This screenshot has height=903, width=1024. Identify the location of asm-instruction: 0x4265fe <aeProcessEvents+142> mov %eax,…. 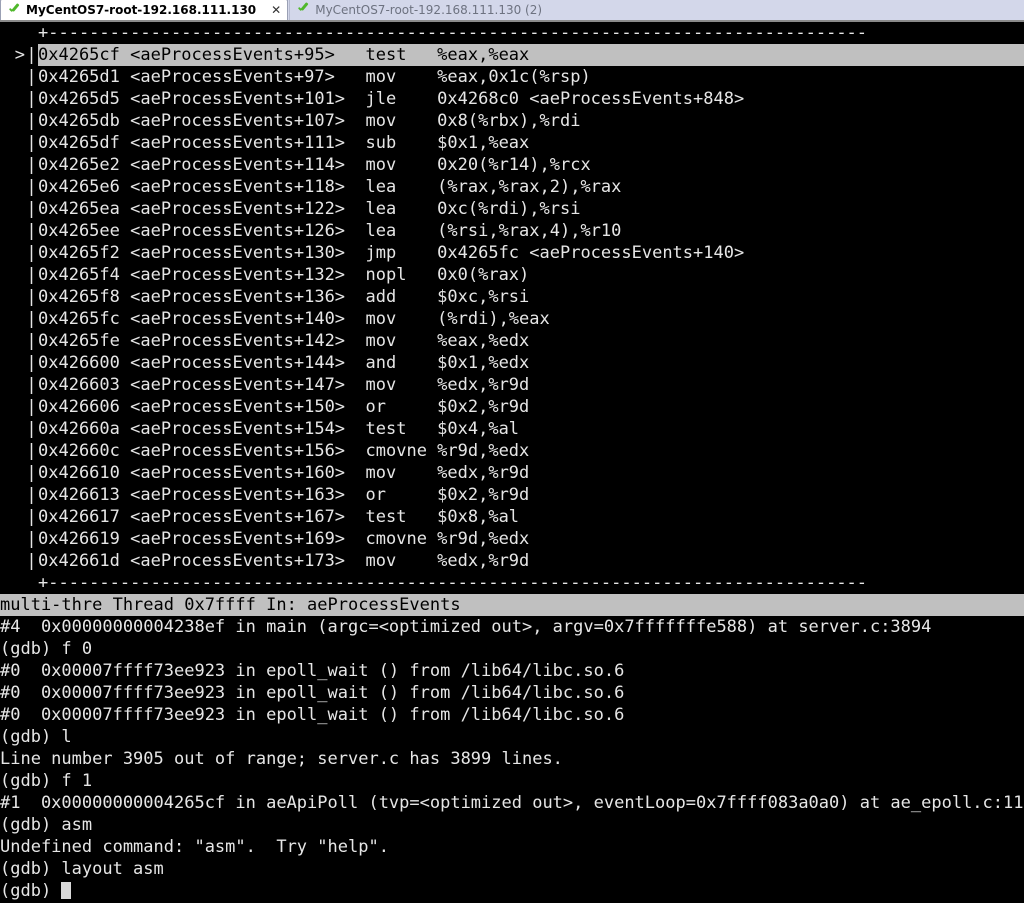
(284, 341).